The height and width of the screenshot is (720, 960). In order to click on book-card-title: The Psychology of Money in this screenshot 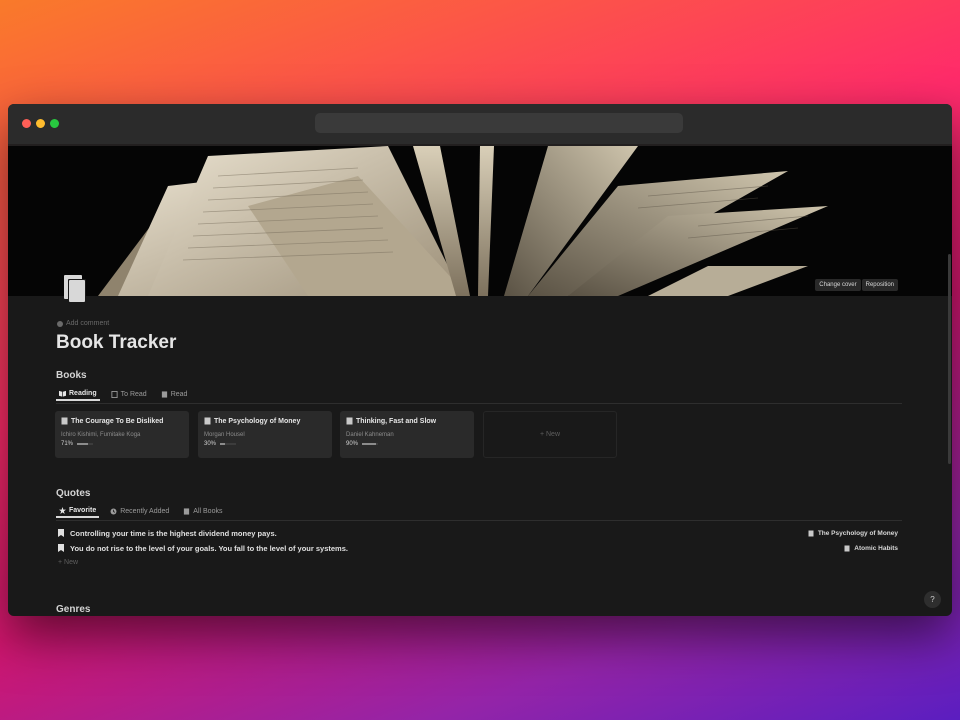, I will do `click(265, 421)`.